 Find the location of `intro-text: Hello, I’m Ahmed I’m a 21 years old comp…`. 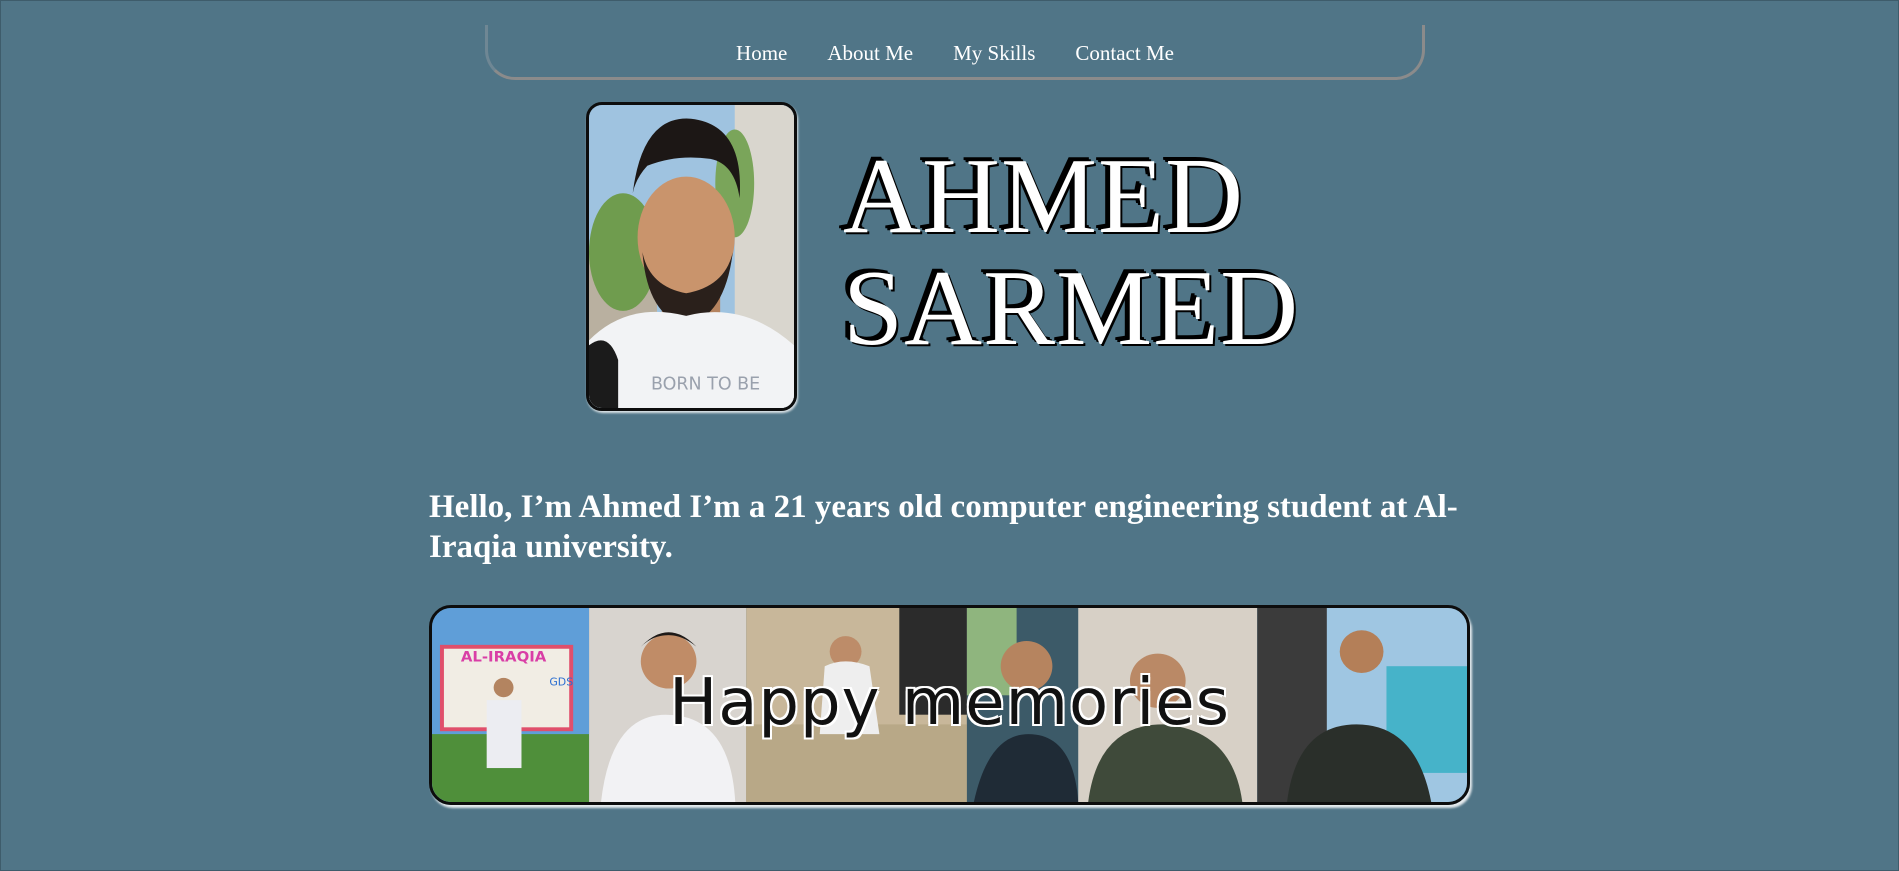

intro-text: Hello, I’m Ahmed I’m a 21 years old comp… is located at coordinates (943, 527).